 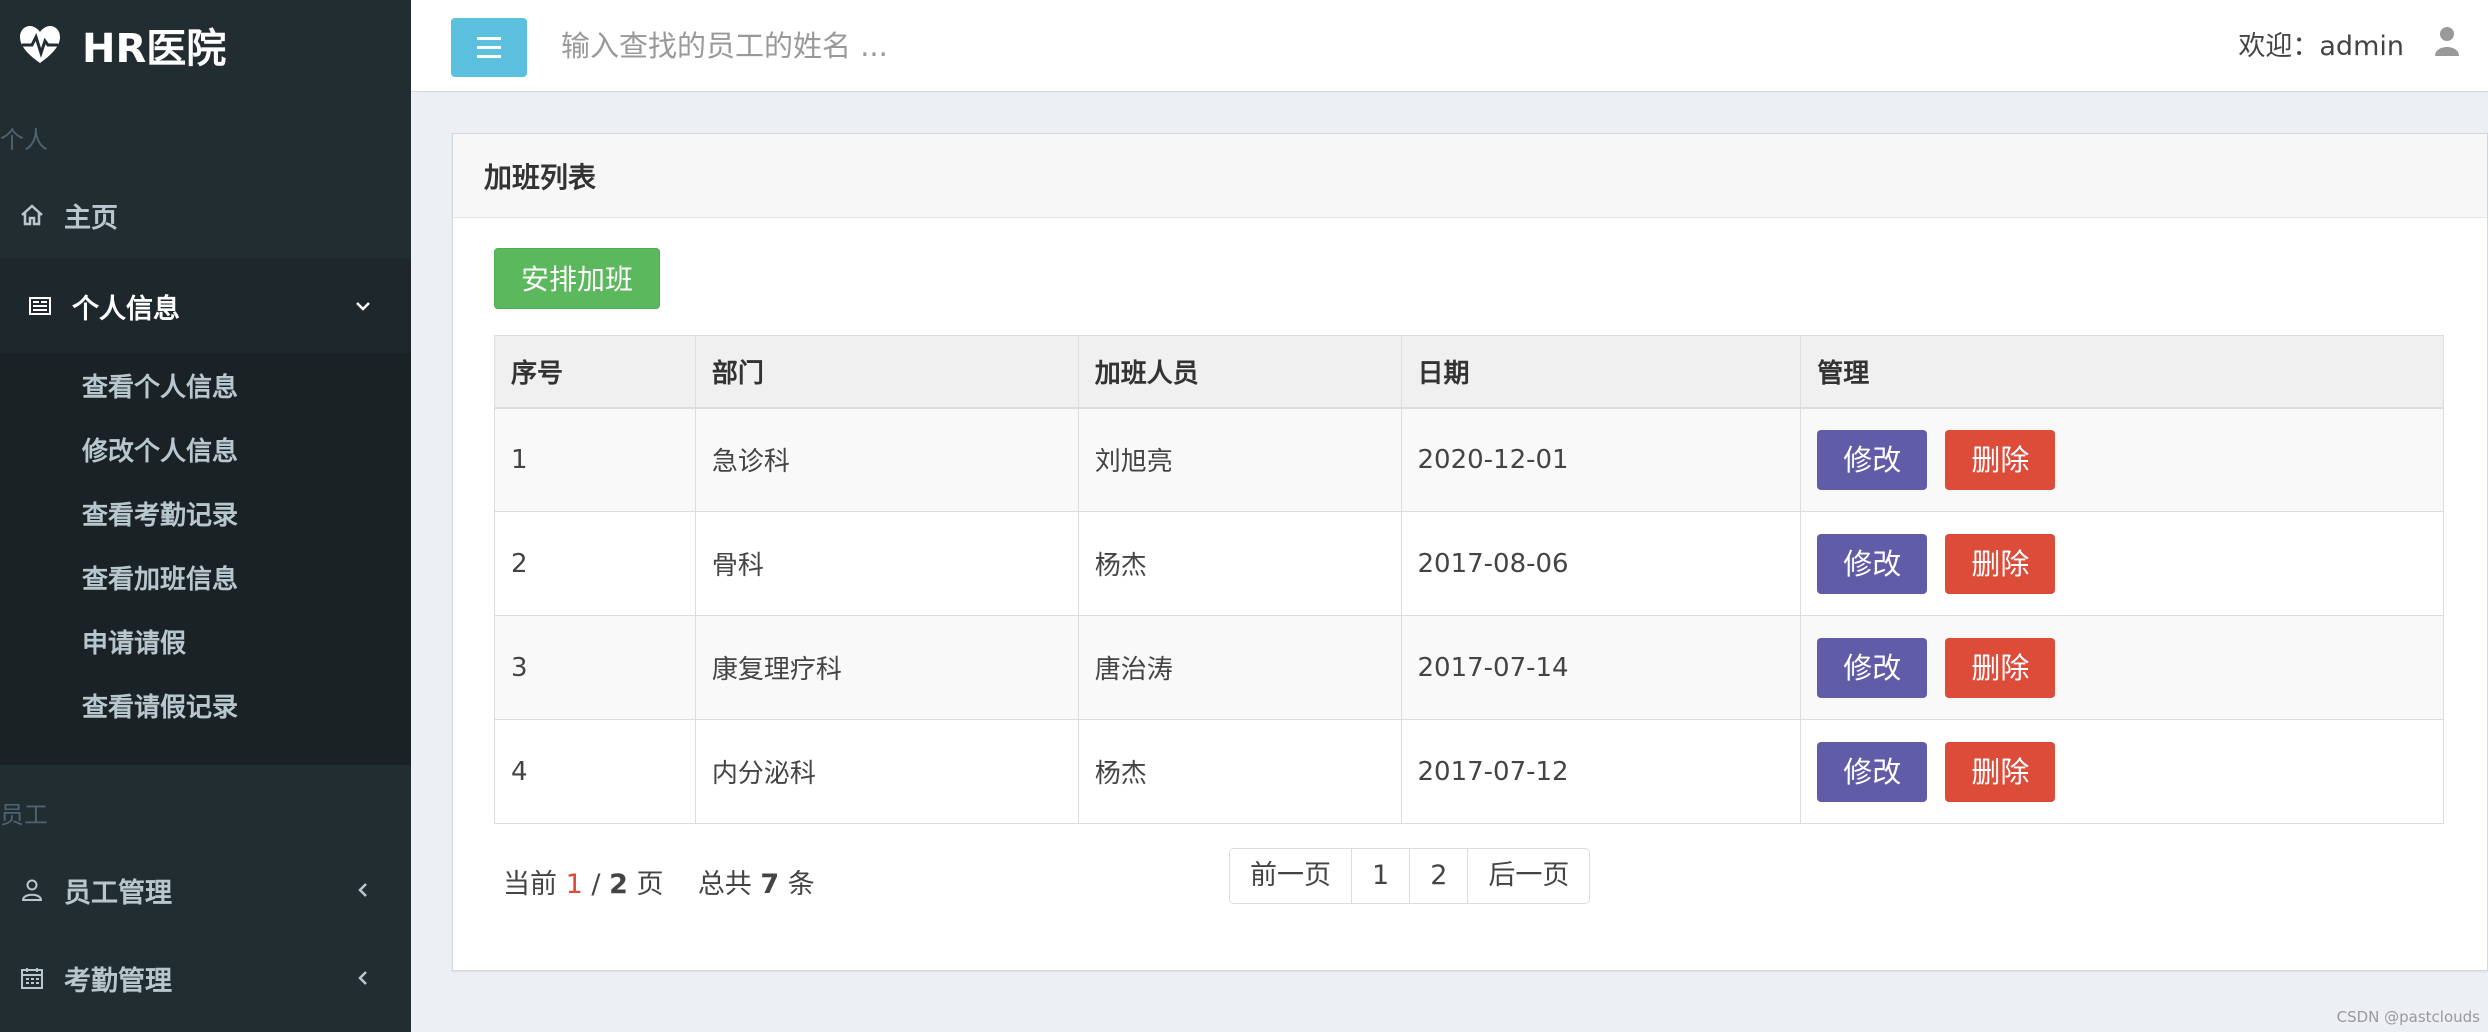 I want to click on table-row: 4 内分泌科 杨杰 2017-07-12 修改 删除, so click(x=1469, y=771).